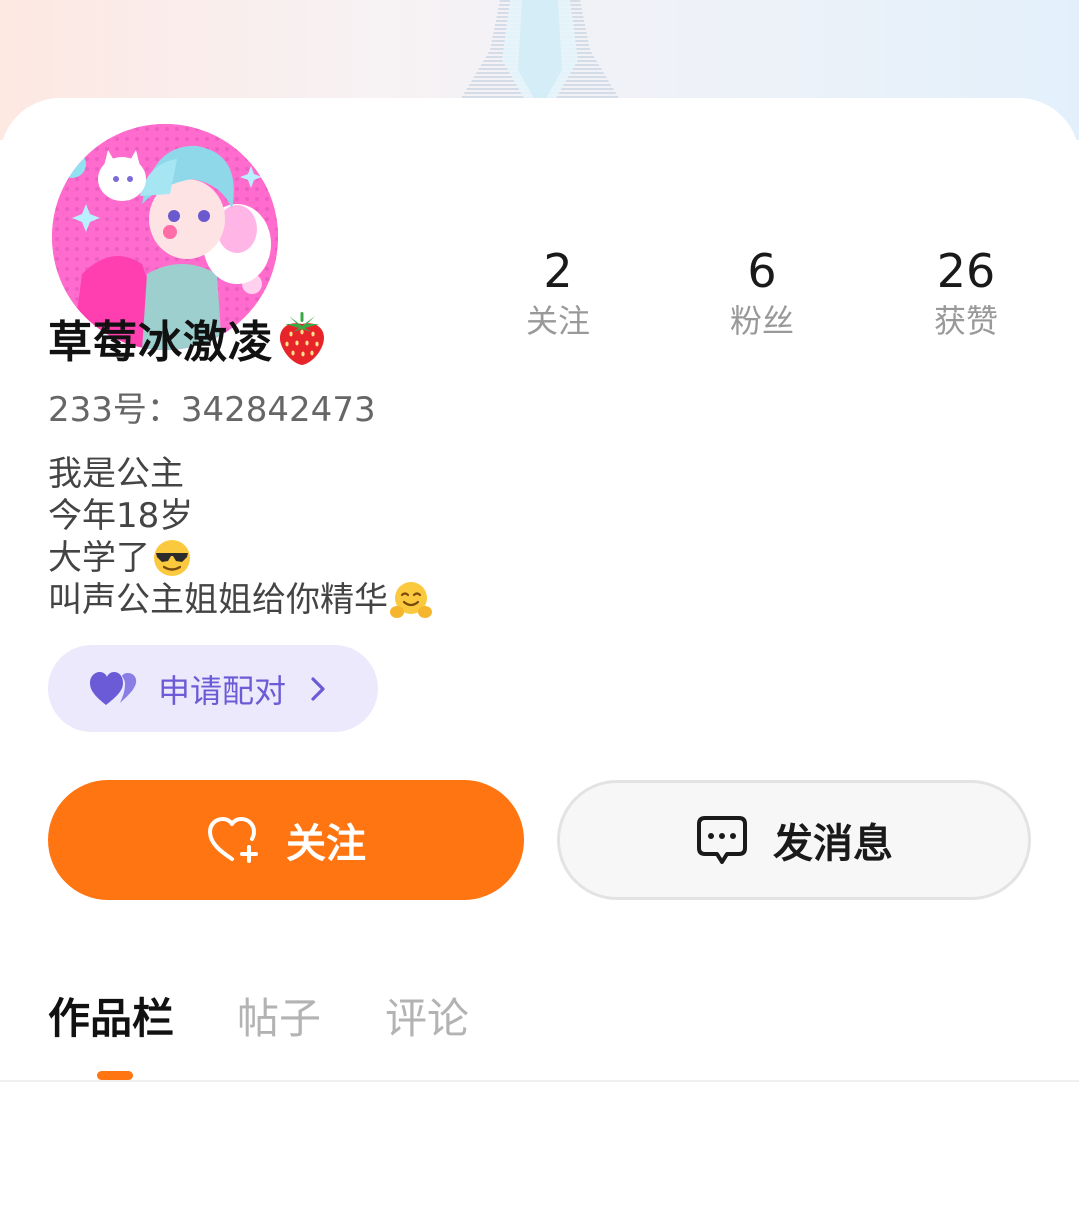 This screenshot has width=1079, height=1207. Describe the element at coordinates (411, 600) in the screenshot. I see `hugging-face-emoji` at that location.